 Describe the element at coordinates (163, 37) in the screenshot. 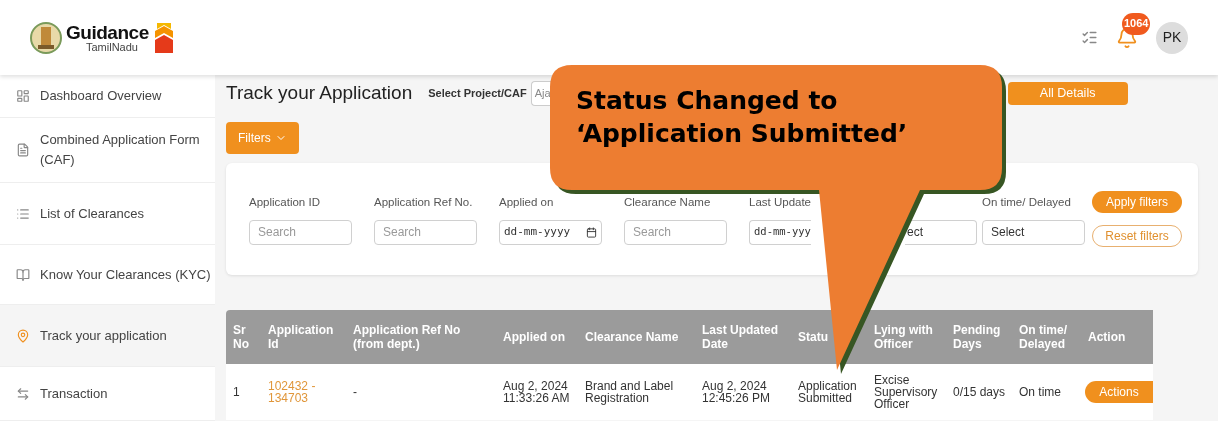

I see `logo-icon` at that location.